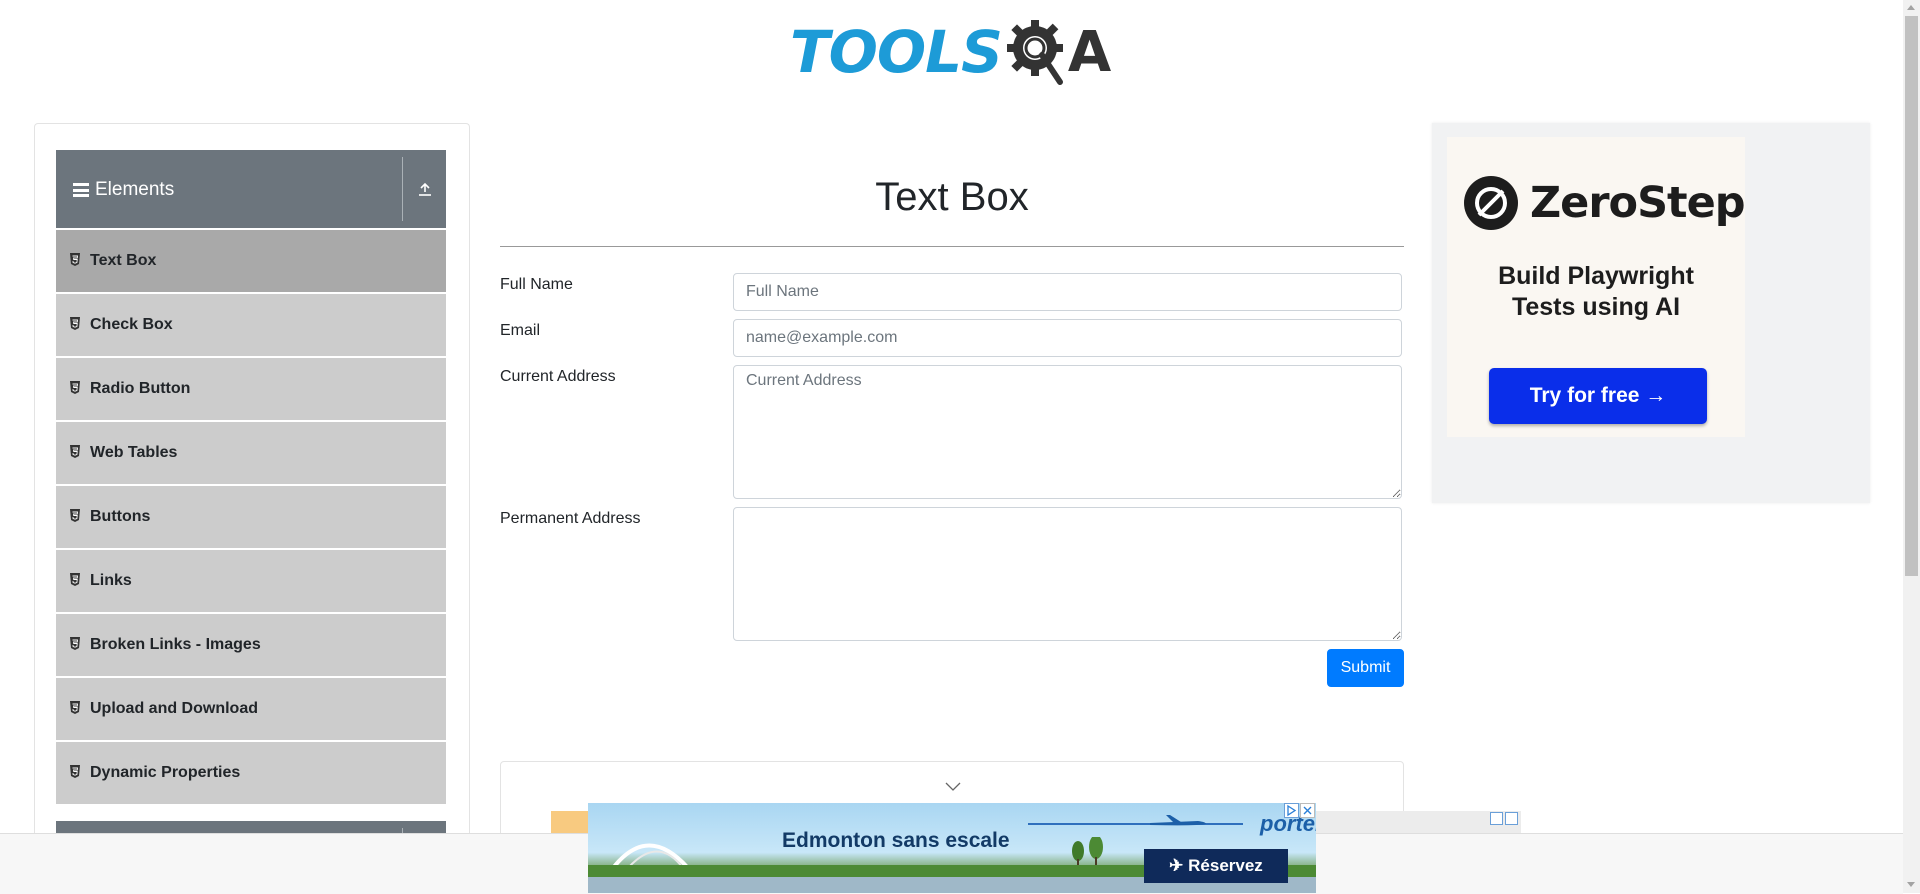  What do you see at coordinates (1638, 203) in the screenshot?
I see `zerostep-brand: ZeroStep` at bounding box center [1638, 203].